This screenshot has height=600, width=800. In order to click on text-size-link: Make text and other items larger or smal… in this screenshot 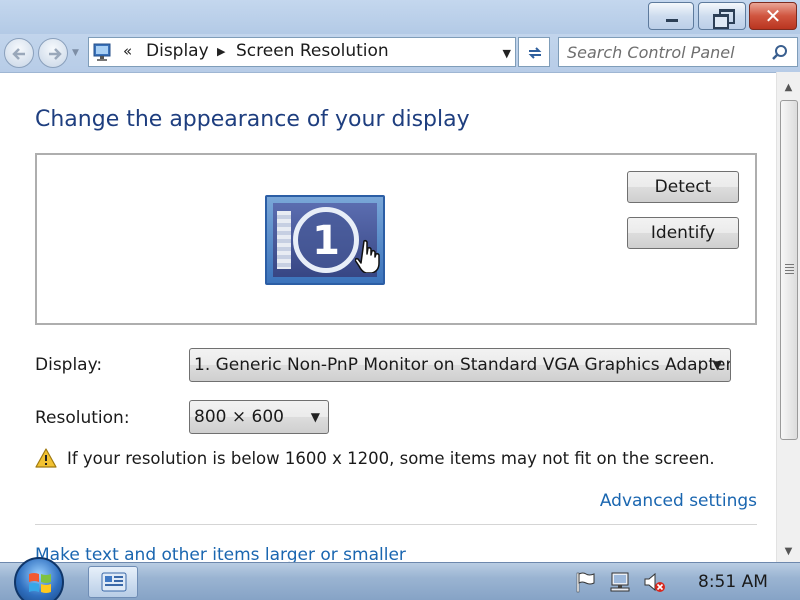, I will do `click(220, 553)`.